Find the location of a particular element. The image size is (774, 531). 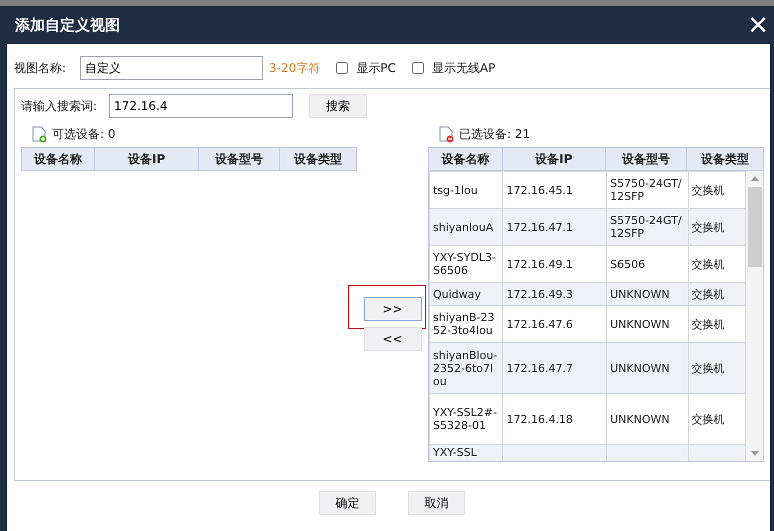

table-cell: S6506 is located at coordinates (647, 264).